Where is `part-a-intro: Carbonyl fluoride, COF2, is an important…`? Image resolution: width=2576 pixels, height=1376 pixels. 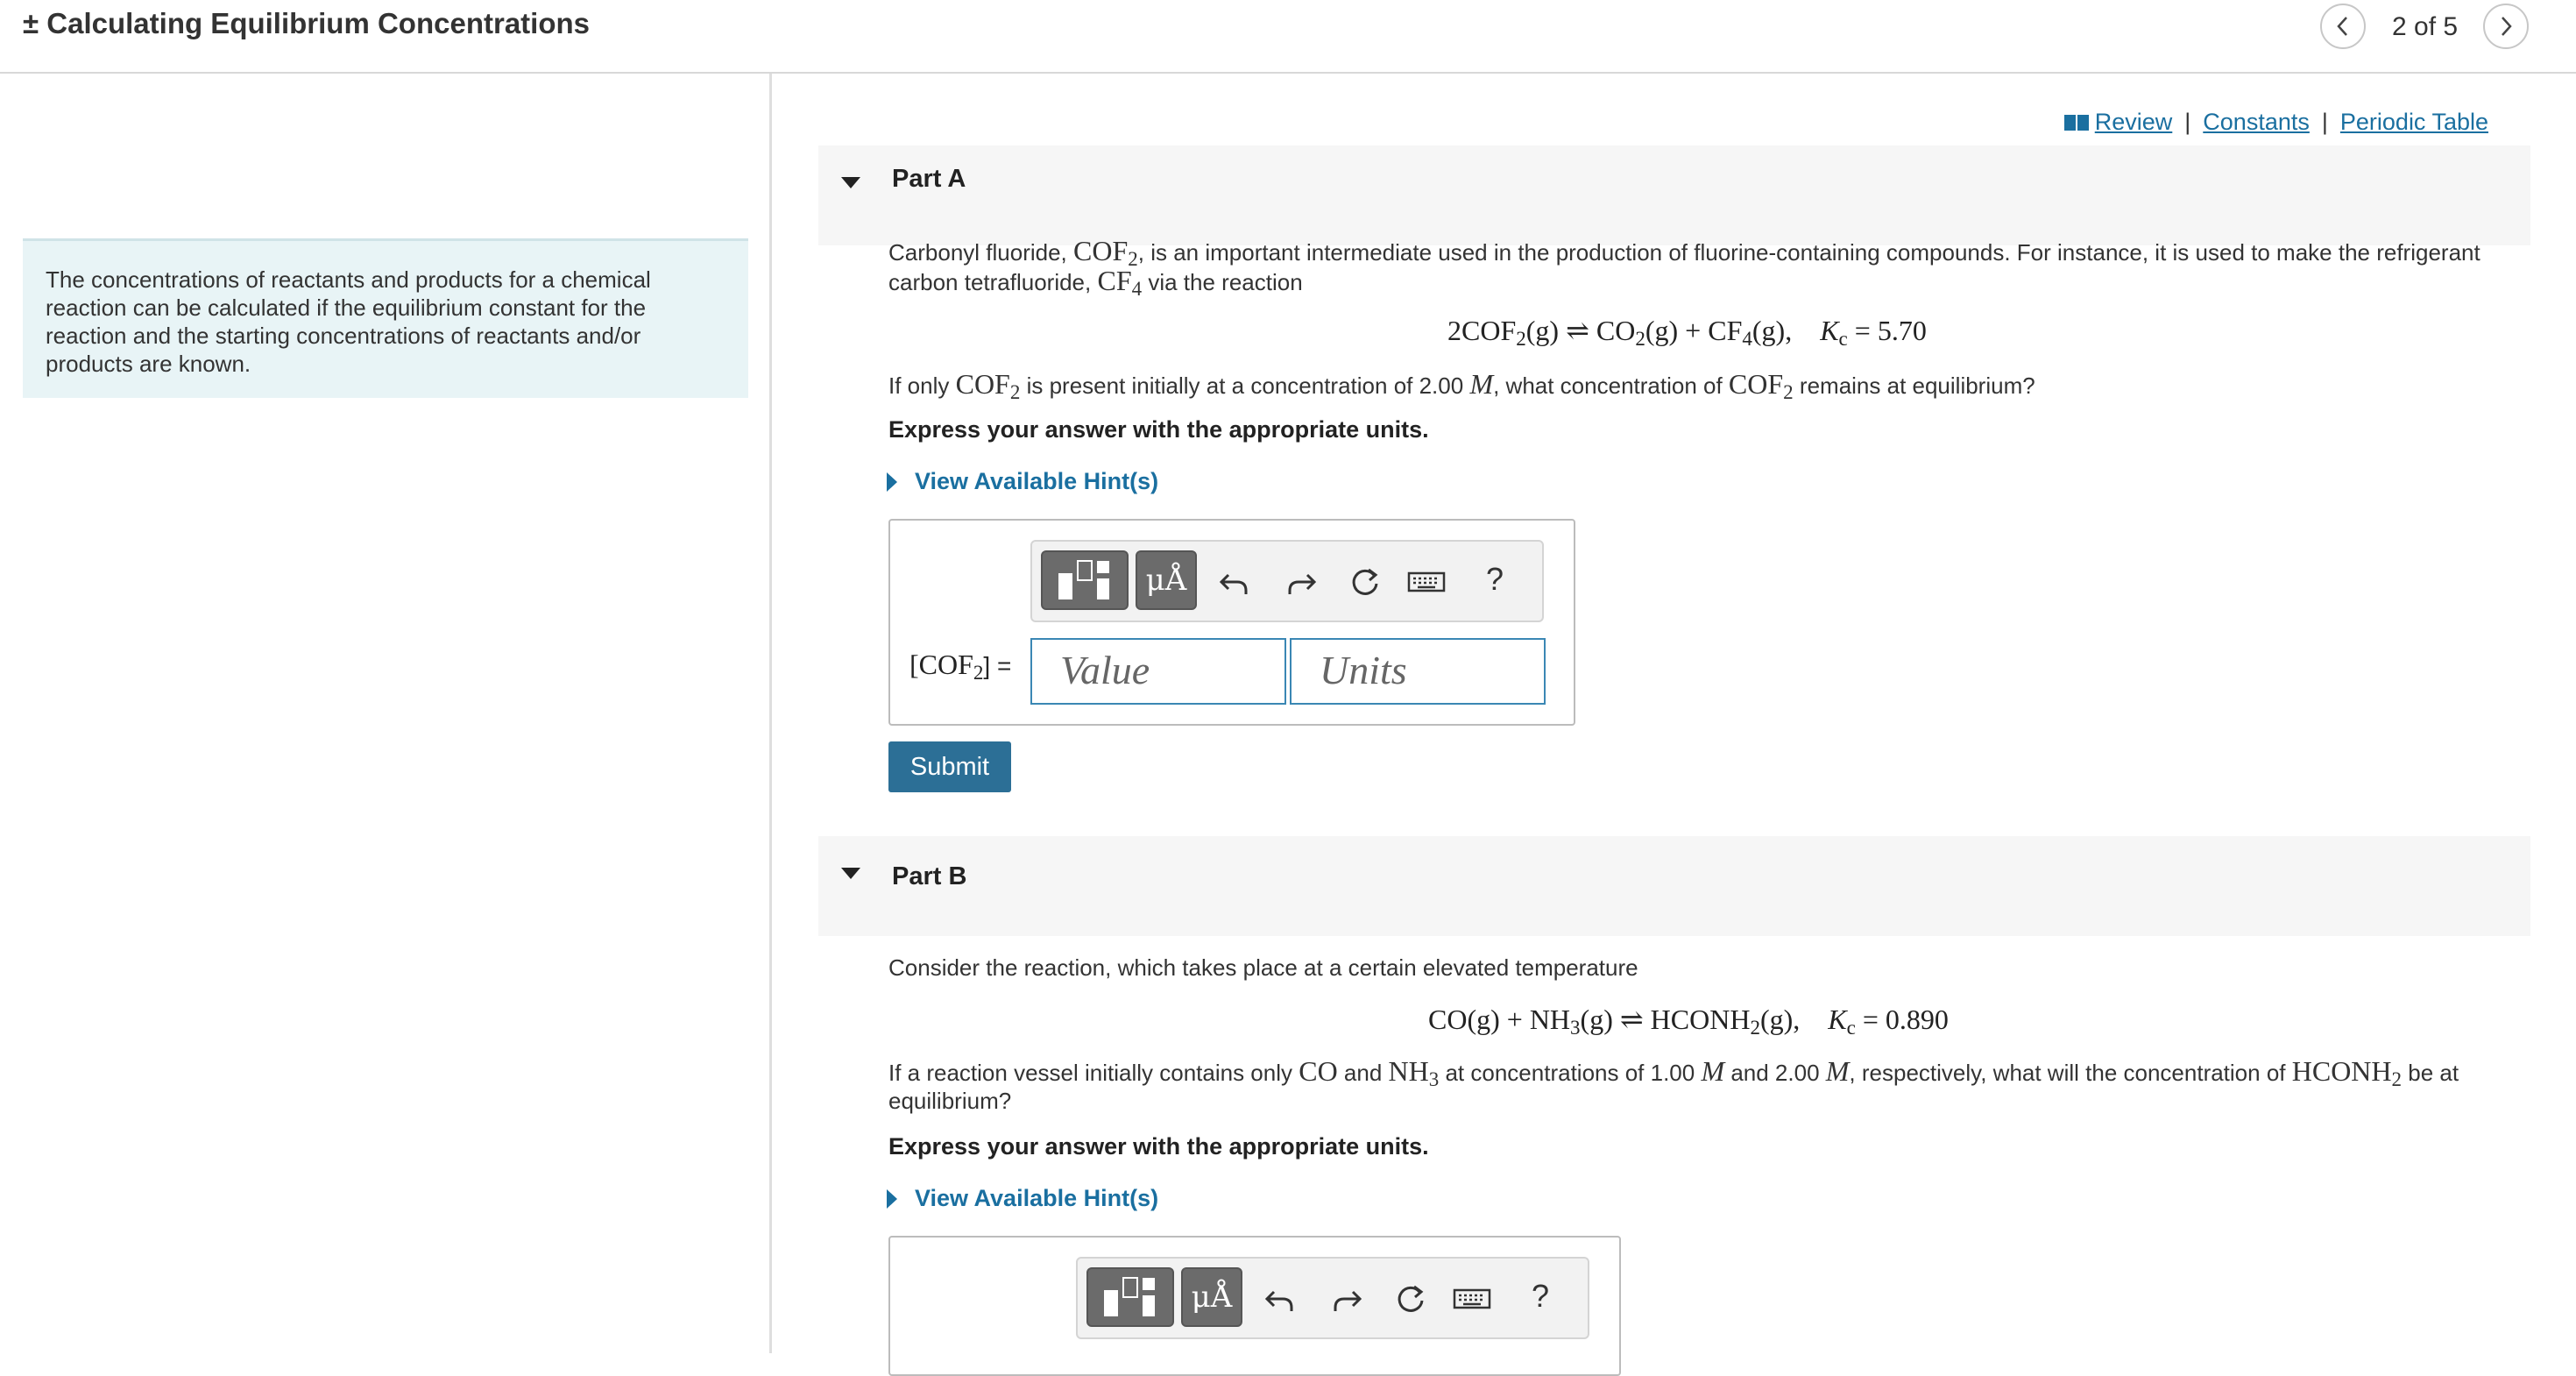
part-a-intro: Carbonyl fluoride, COF2, is an important… is located at coordinates (1684, 267).